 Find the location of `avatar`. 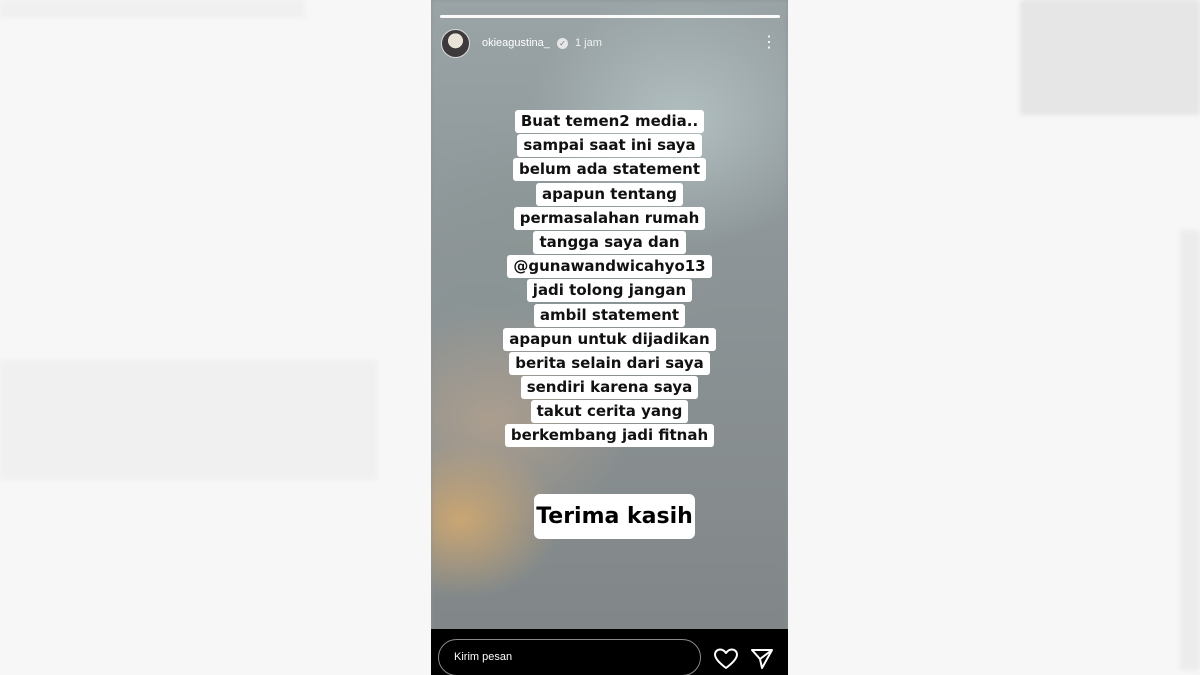

avatar is located at coordinates (455, 43).